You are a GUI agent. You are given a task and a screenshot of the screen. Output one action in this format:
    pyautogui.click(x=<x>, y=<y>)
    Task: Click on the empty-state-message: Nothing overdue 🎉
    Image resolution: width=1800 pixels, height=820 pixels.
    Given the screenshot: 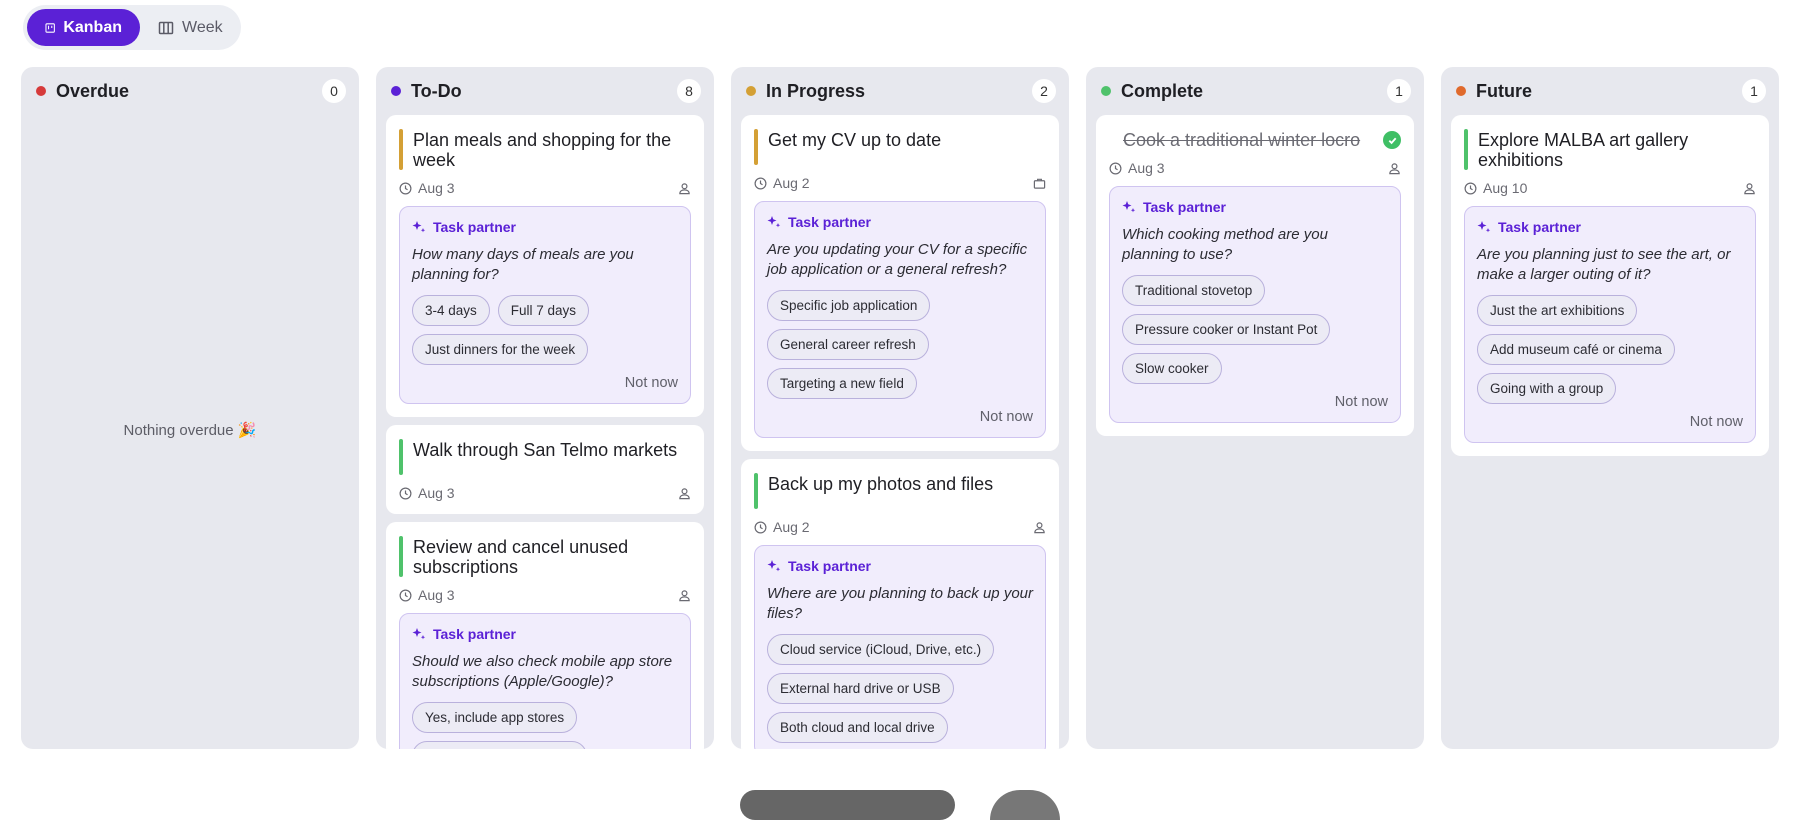 What is the action you would take?
    pyautogui.click(x=190, y=430)
    